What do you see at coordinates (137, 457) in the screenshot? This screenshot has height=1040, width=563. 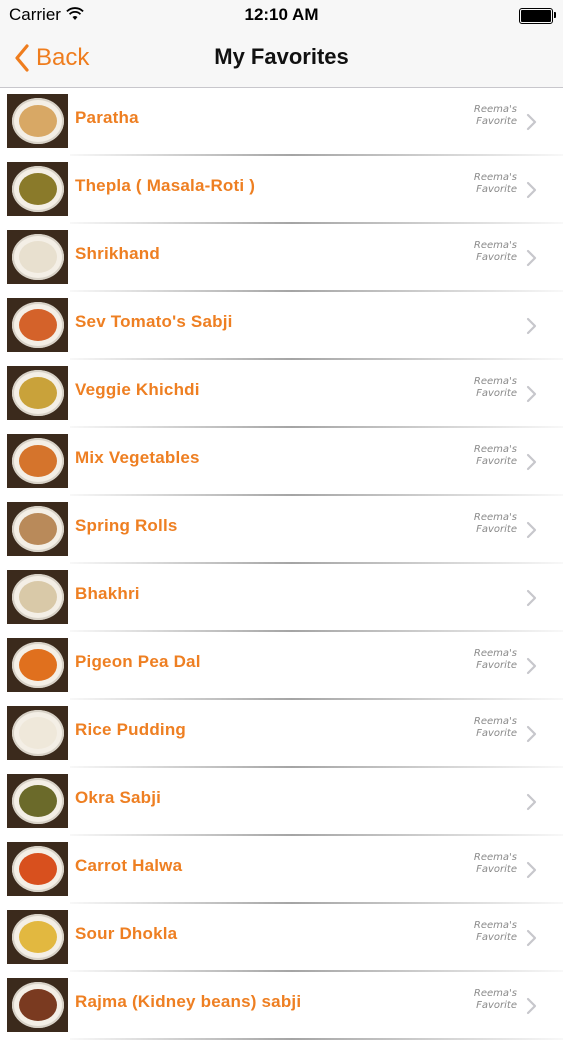 I see `dish-title: Mix Vegetables` at bounding box center [137, 457].